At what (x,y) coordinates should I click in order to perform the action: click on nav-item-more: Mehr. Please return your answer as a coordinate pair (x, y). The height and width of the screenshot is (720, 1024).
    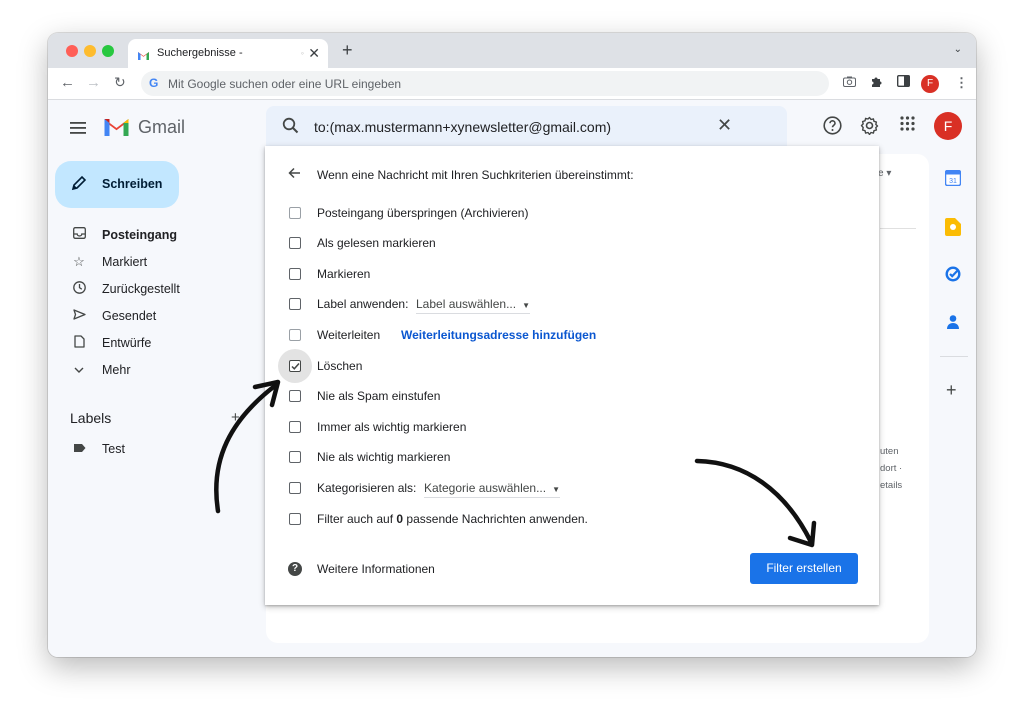
    Looking at the image, I should click on (153, 371).